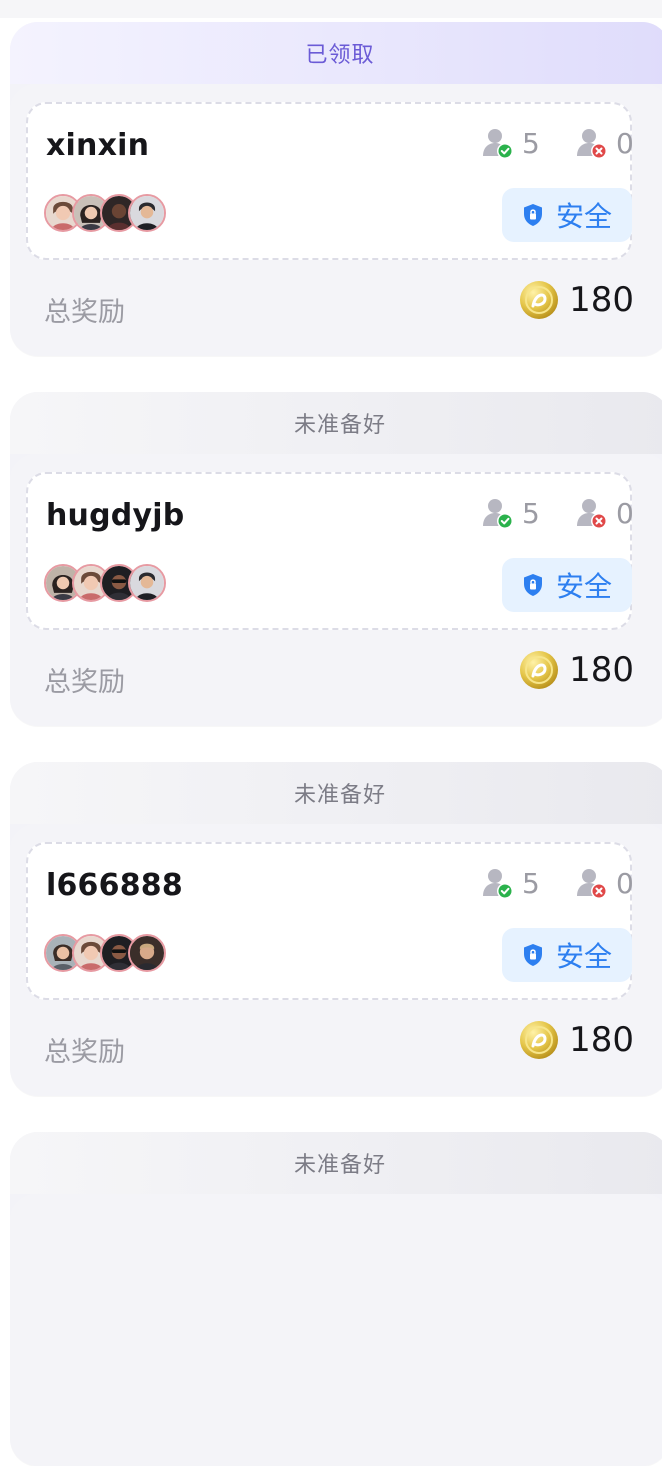  Describe the element at coordinates (330, 551) in the screenshot. I see `team-info-box: hugdyjb 5 0 安全` at that location.